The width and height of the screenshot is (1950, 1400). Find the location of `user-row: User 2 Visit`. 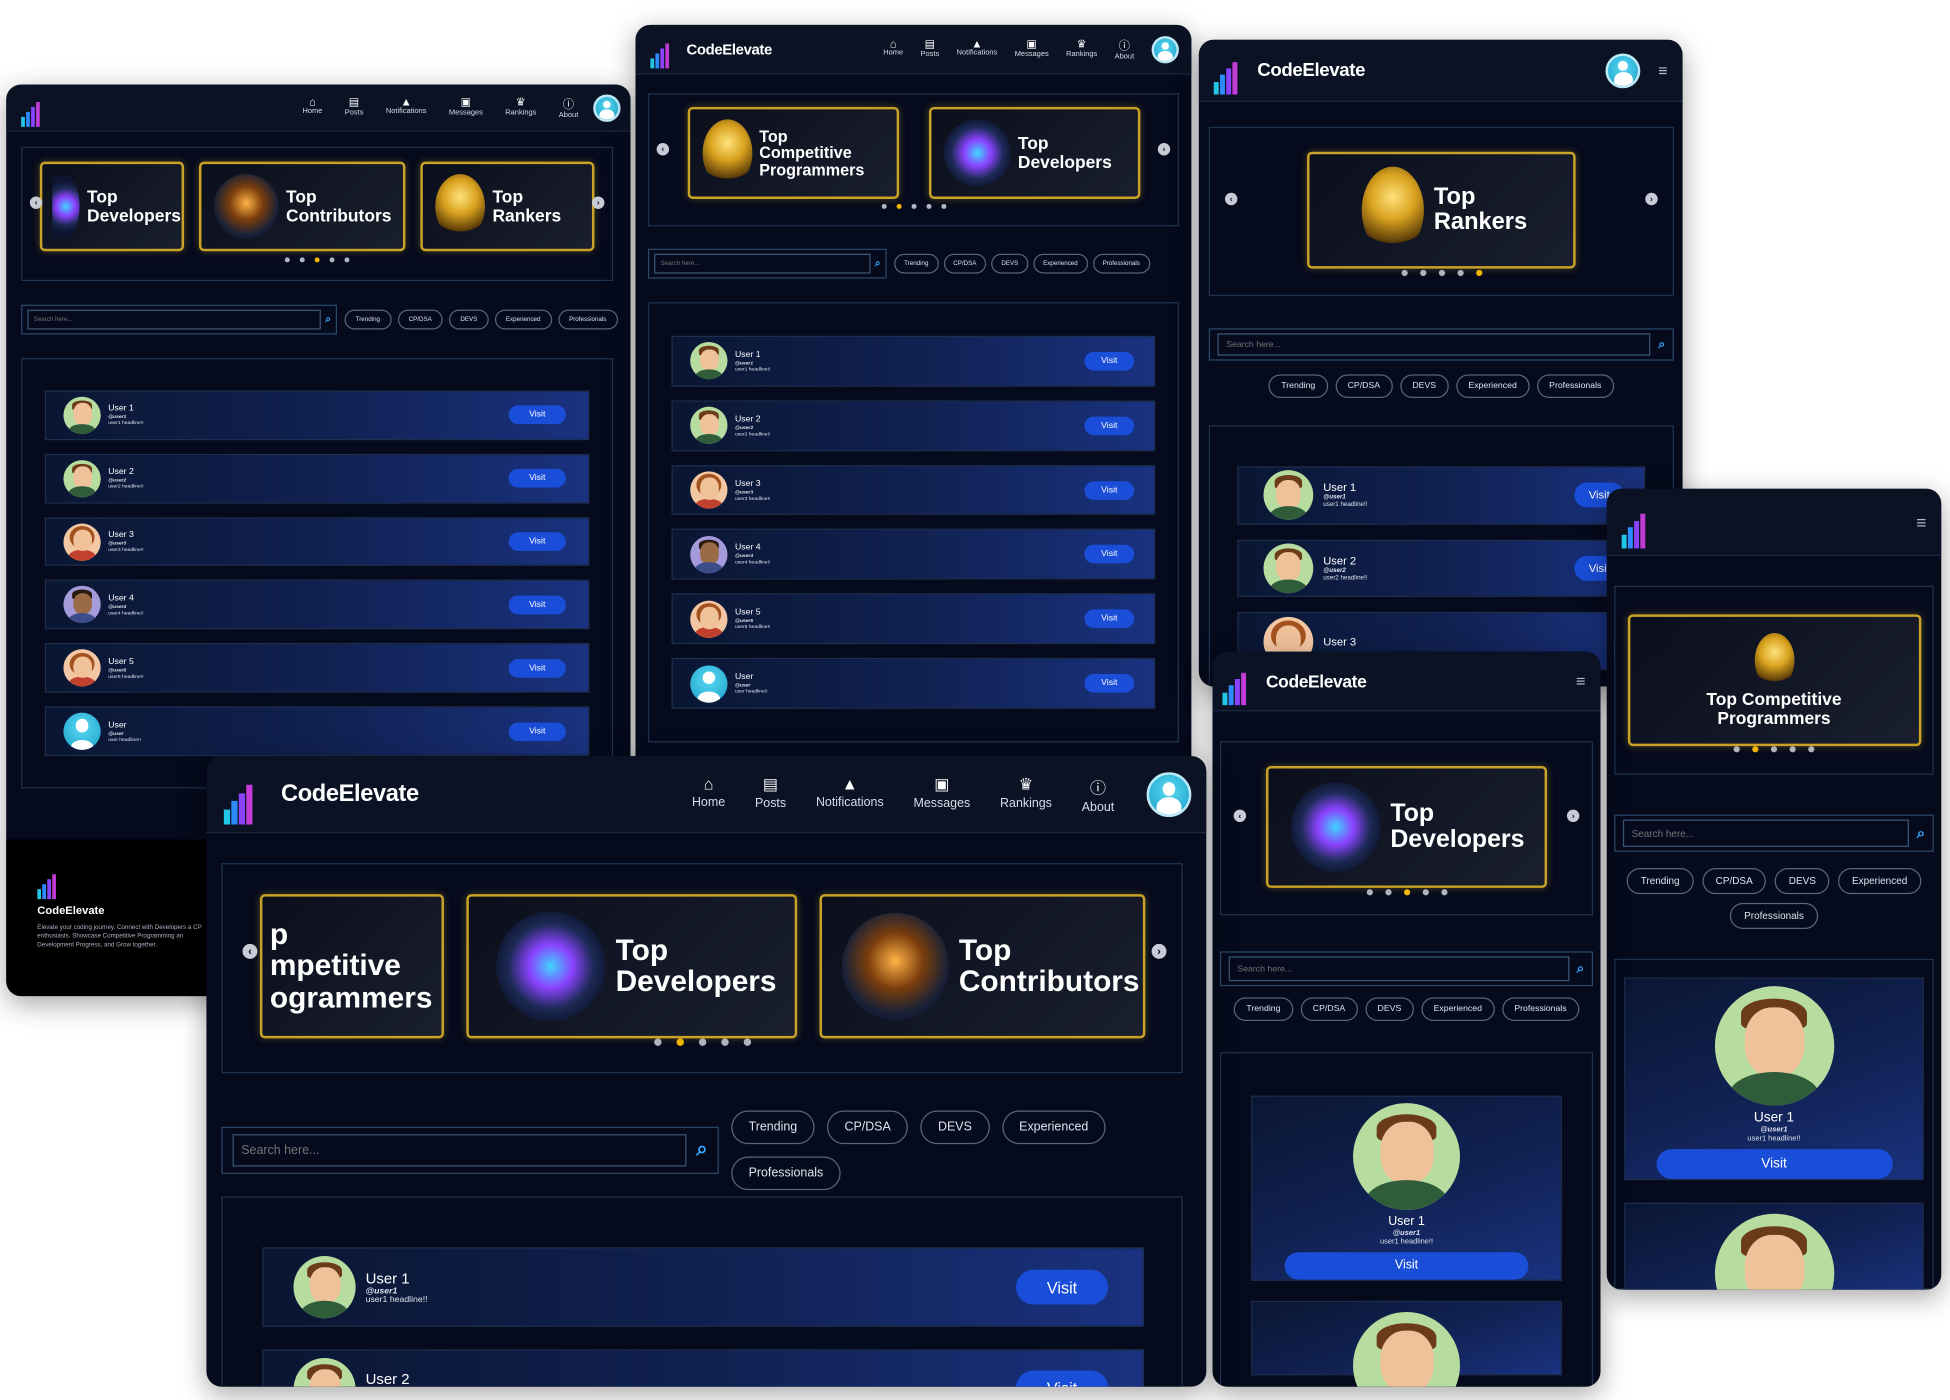

user-row: User 2 Visit is located at coordinates (703, 1368).